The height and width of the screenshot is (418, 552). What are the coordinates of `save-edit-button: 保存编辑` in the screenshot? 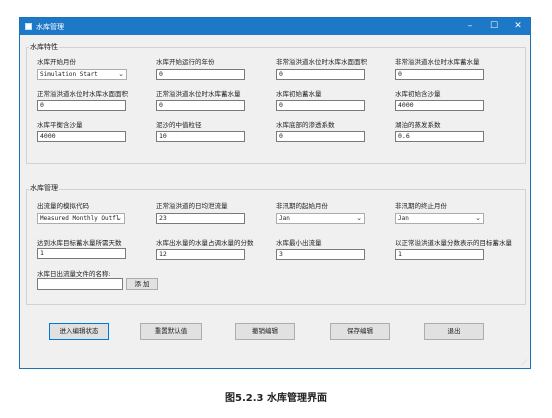 It's located at (360, 331).